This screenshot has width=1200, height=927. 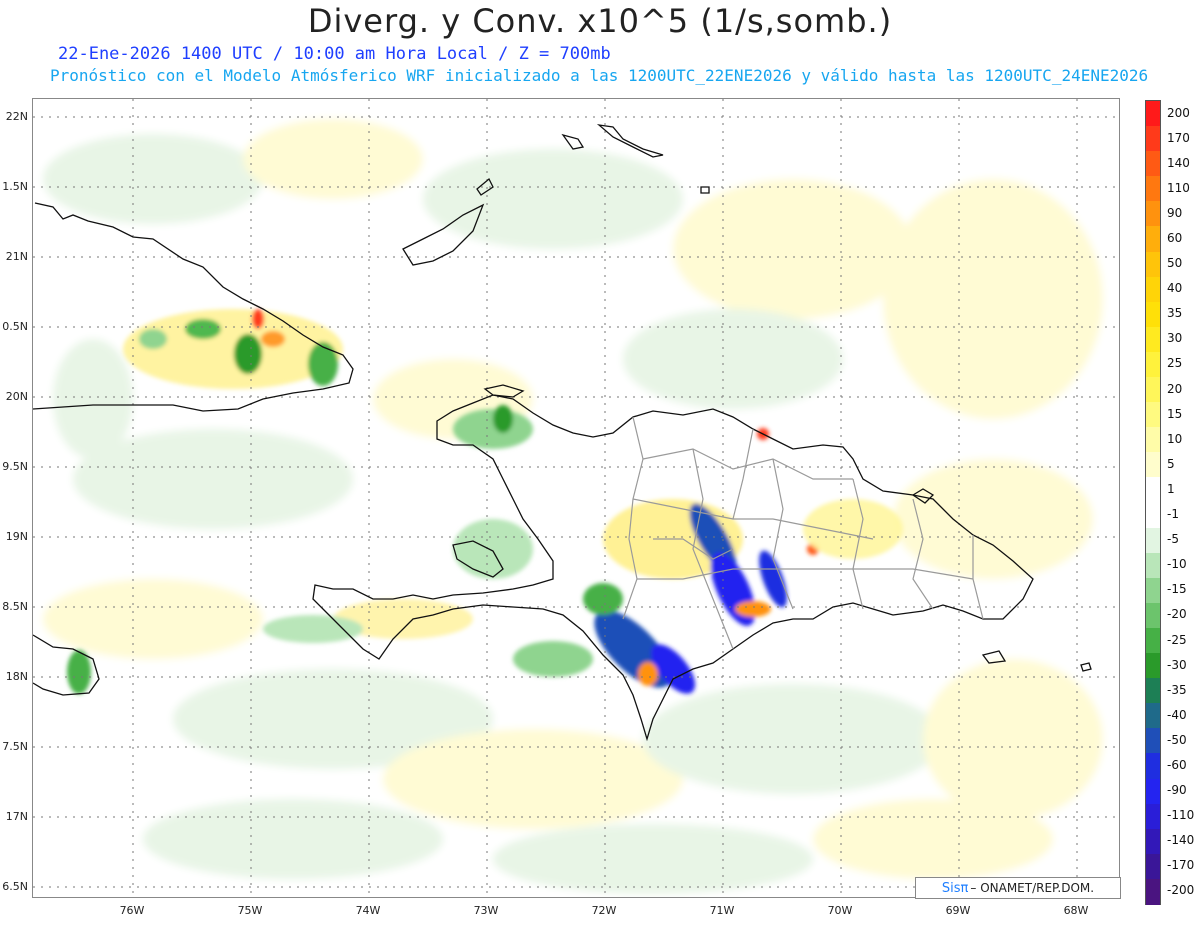 What do you see at coordinates (132, 910) in the screenshot?
I see `lon-label: 76W` at bounding box center [132, 910].